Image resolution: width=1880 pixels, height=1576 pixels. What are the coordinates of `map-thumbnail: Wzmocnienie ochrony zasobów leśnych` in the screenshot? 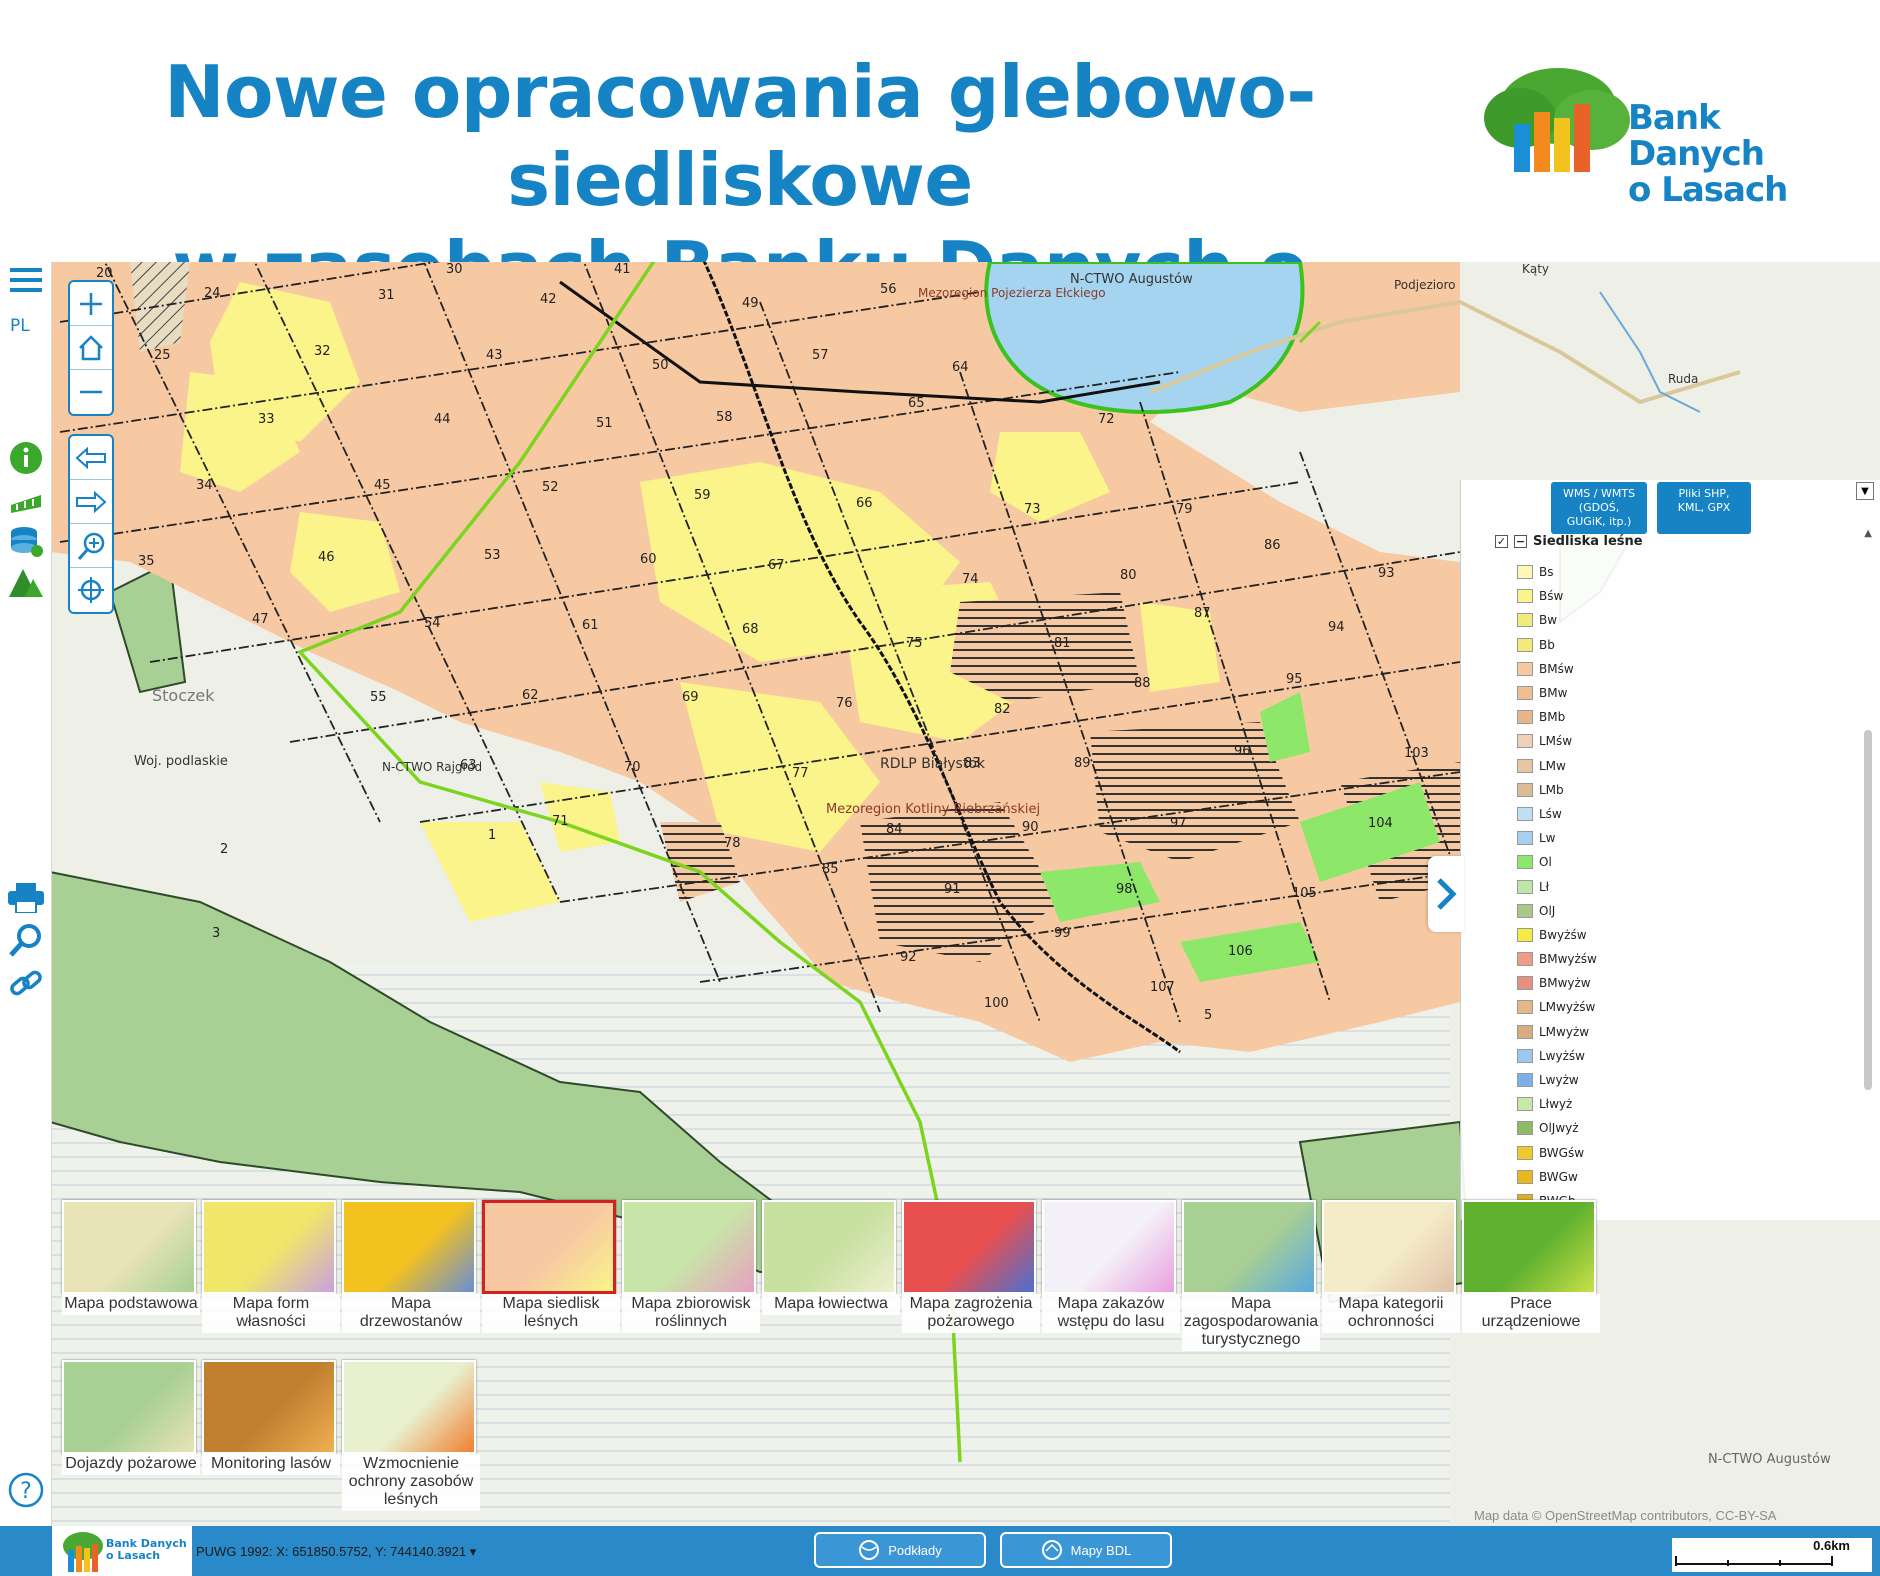 It's located at (411, 1435).